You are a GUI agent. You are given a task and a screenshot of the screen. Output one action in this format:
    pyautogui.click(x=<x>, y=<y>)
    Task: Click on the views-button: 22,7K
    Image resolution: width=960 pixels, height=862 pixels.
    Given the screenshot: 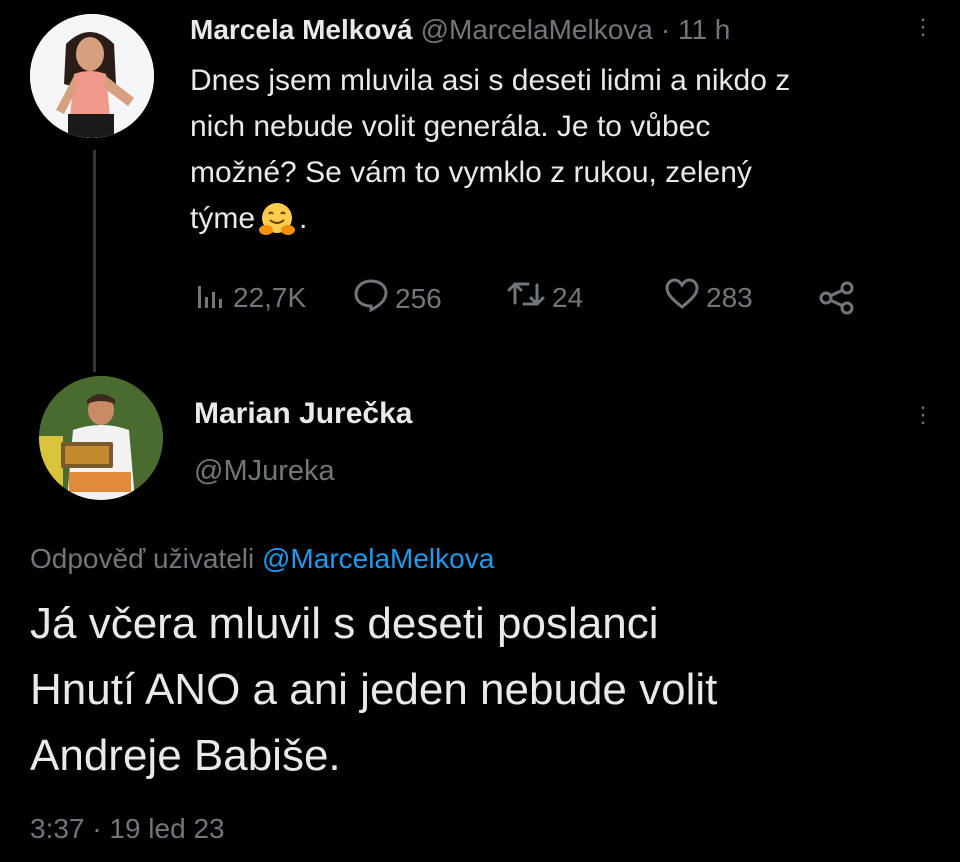 What is the action you would take?
    pyautogui.click(x=250, y=297)
    